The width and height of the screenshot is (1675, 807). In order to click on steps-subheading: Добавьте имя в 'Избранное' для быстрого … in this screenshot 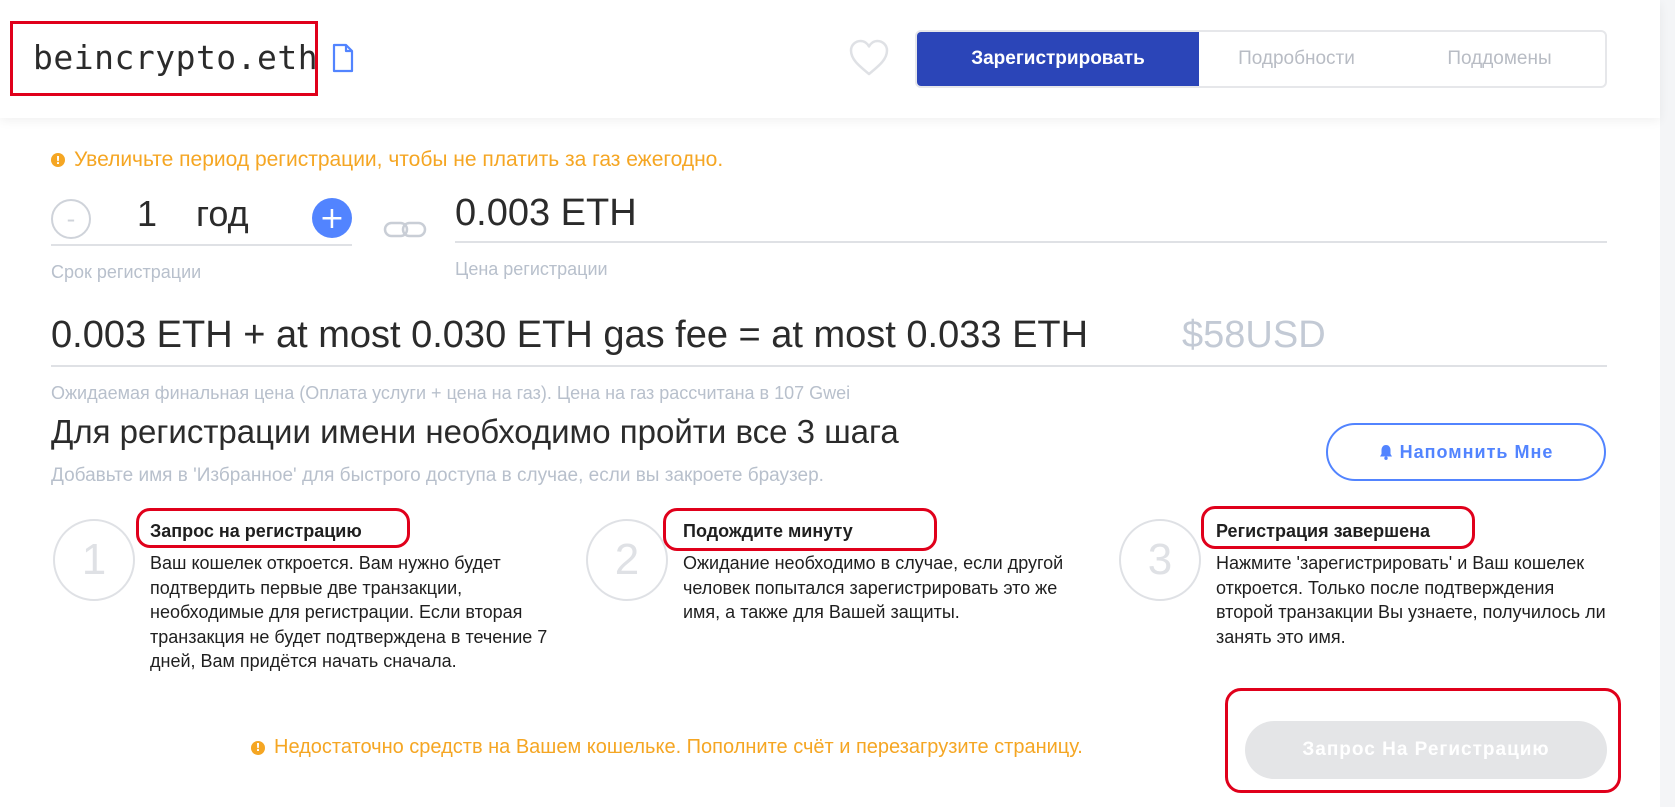, I will do `click(437, 475)`.